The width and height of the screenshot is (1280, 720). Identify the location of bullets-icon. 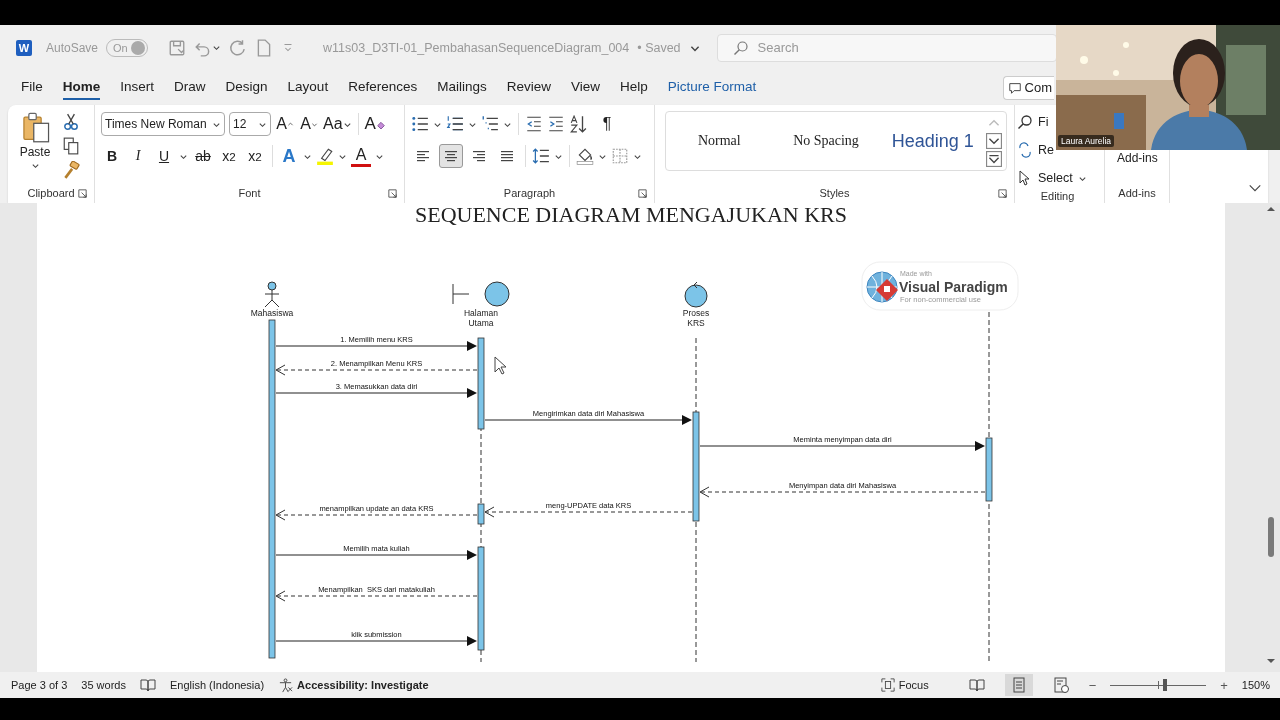
(420, 124).